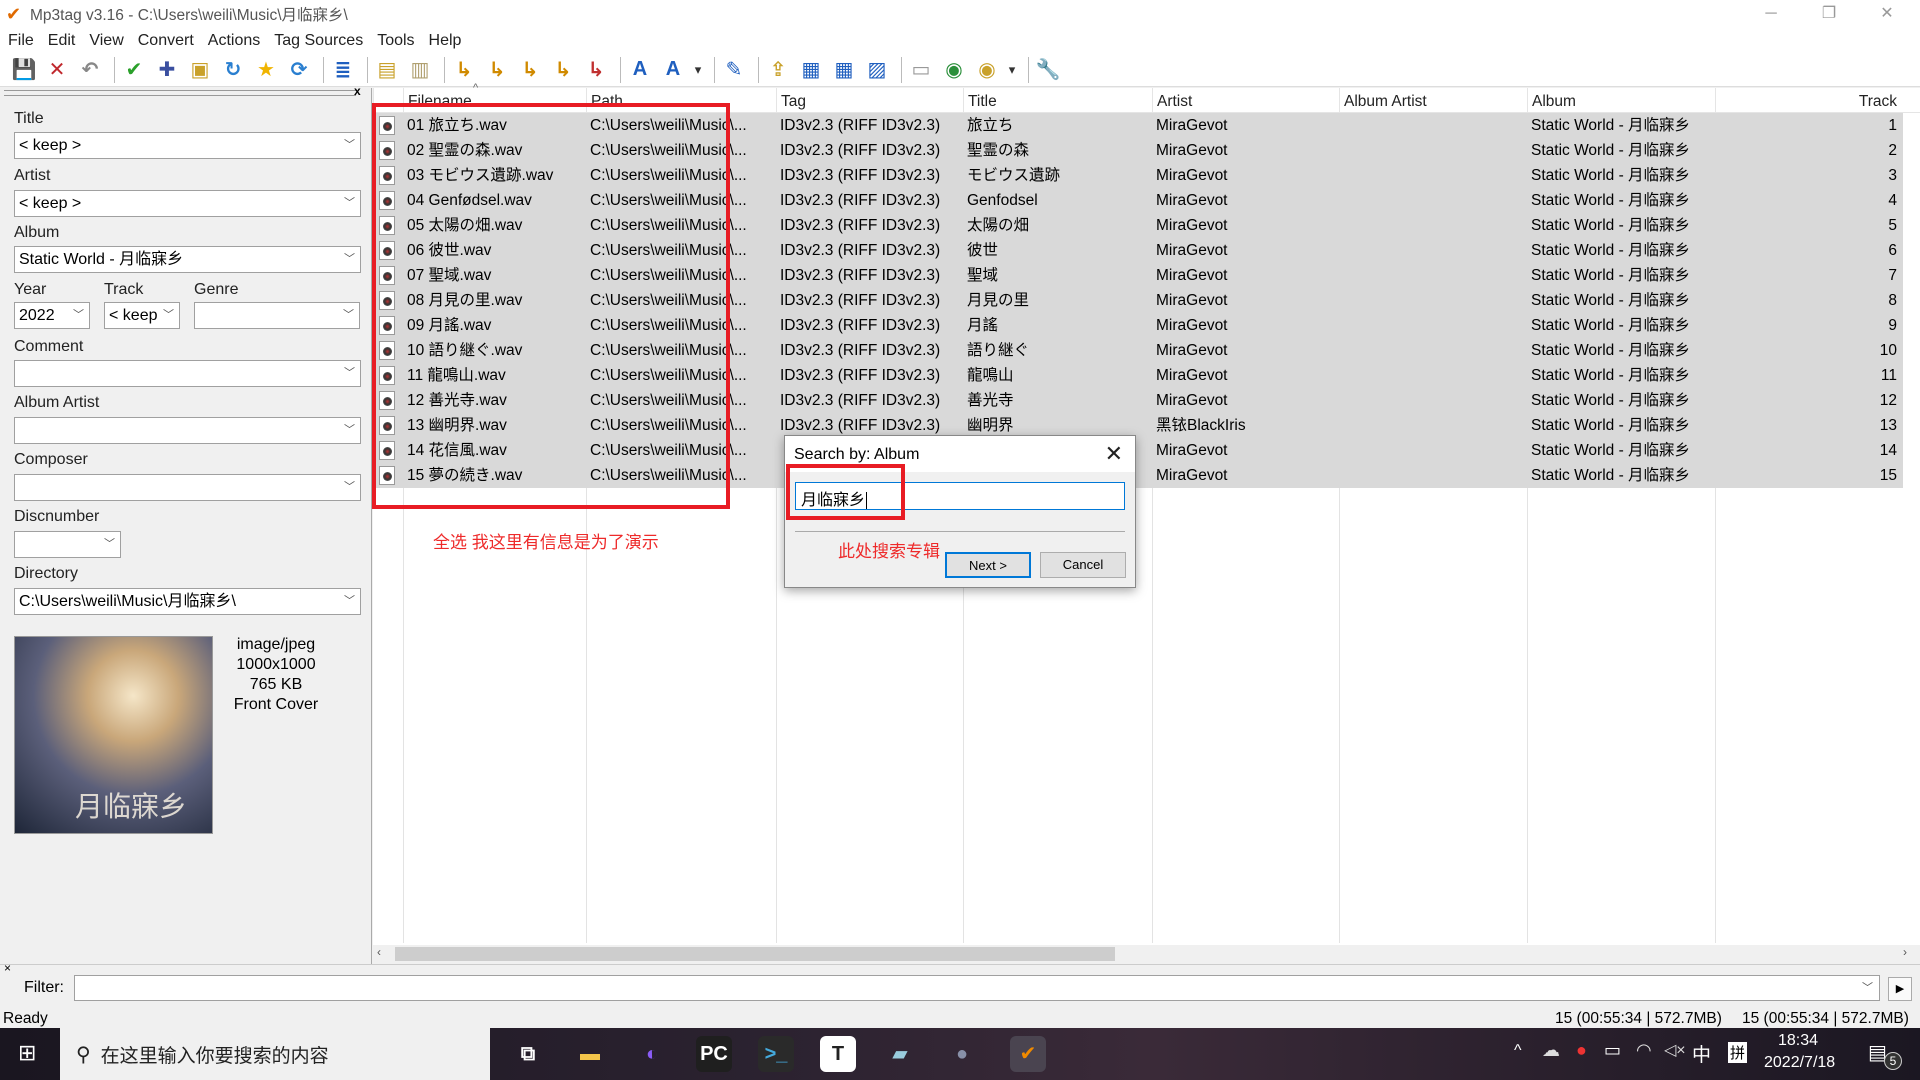 The image size is (1920, 1080). I want to click on cell-title: 語り継ぐ, so click(998, 350).